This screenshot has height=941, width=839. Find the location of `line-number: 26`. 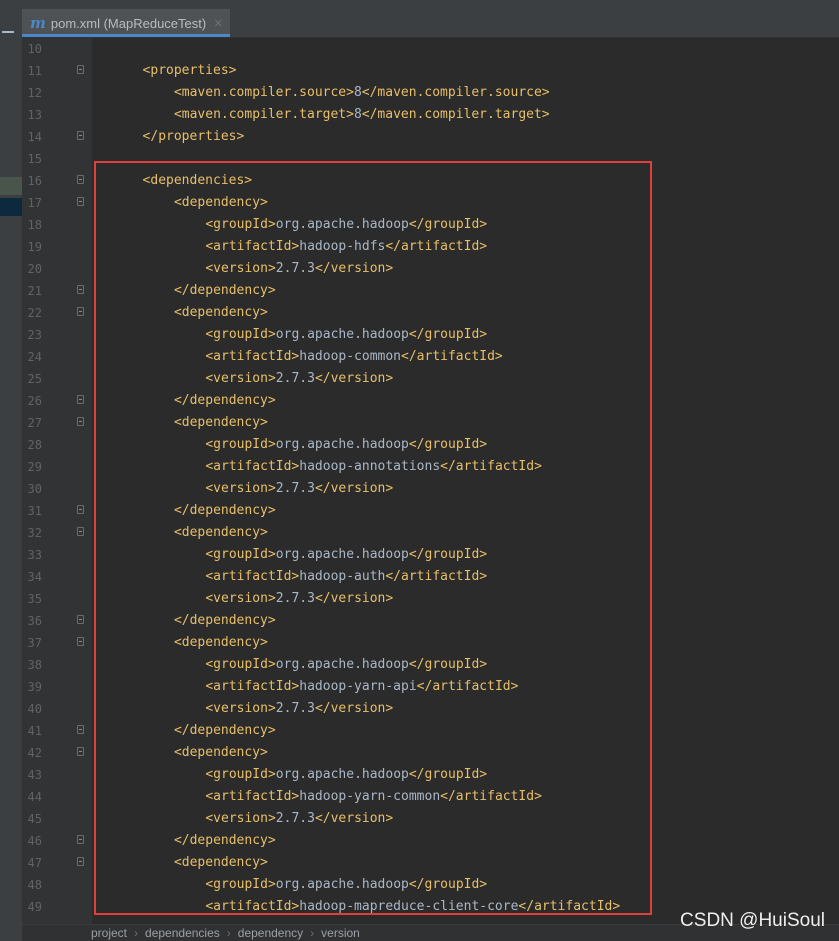

line-number: 26 is located at coordinates (34, 401).